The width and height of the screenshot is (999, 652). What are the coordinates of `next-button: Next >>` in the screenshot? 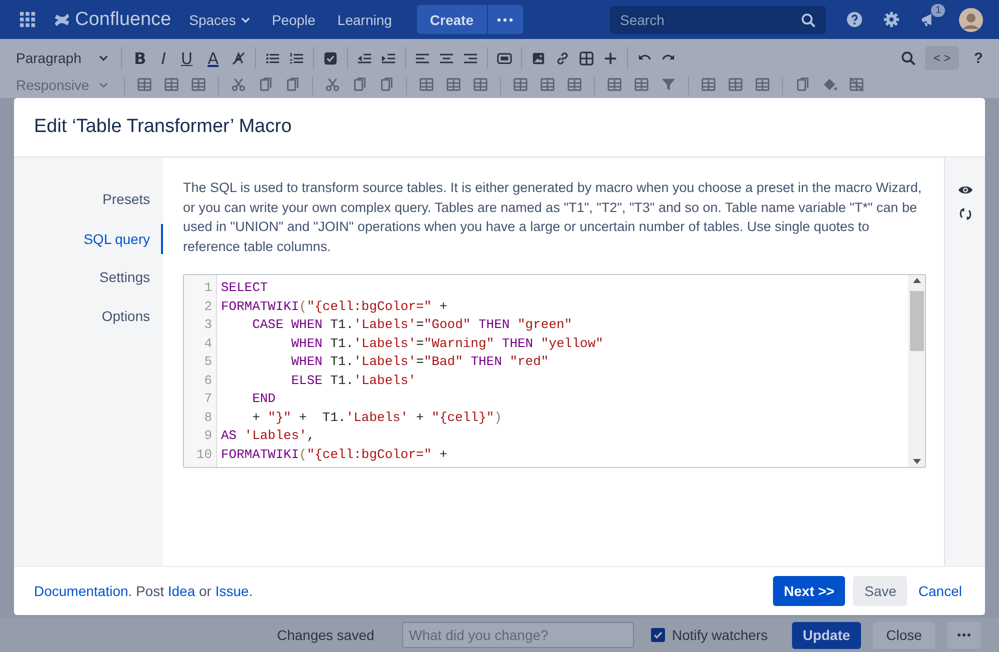 It's located at (809, 591).